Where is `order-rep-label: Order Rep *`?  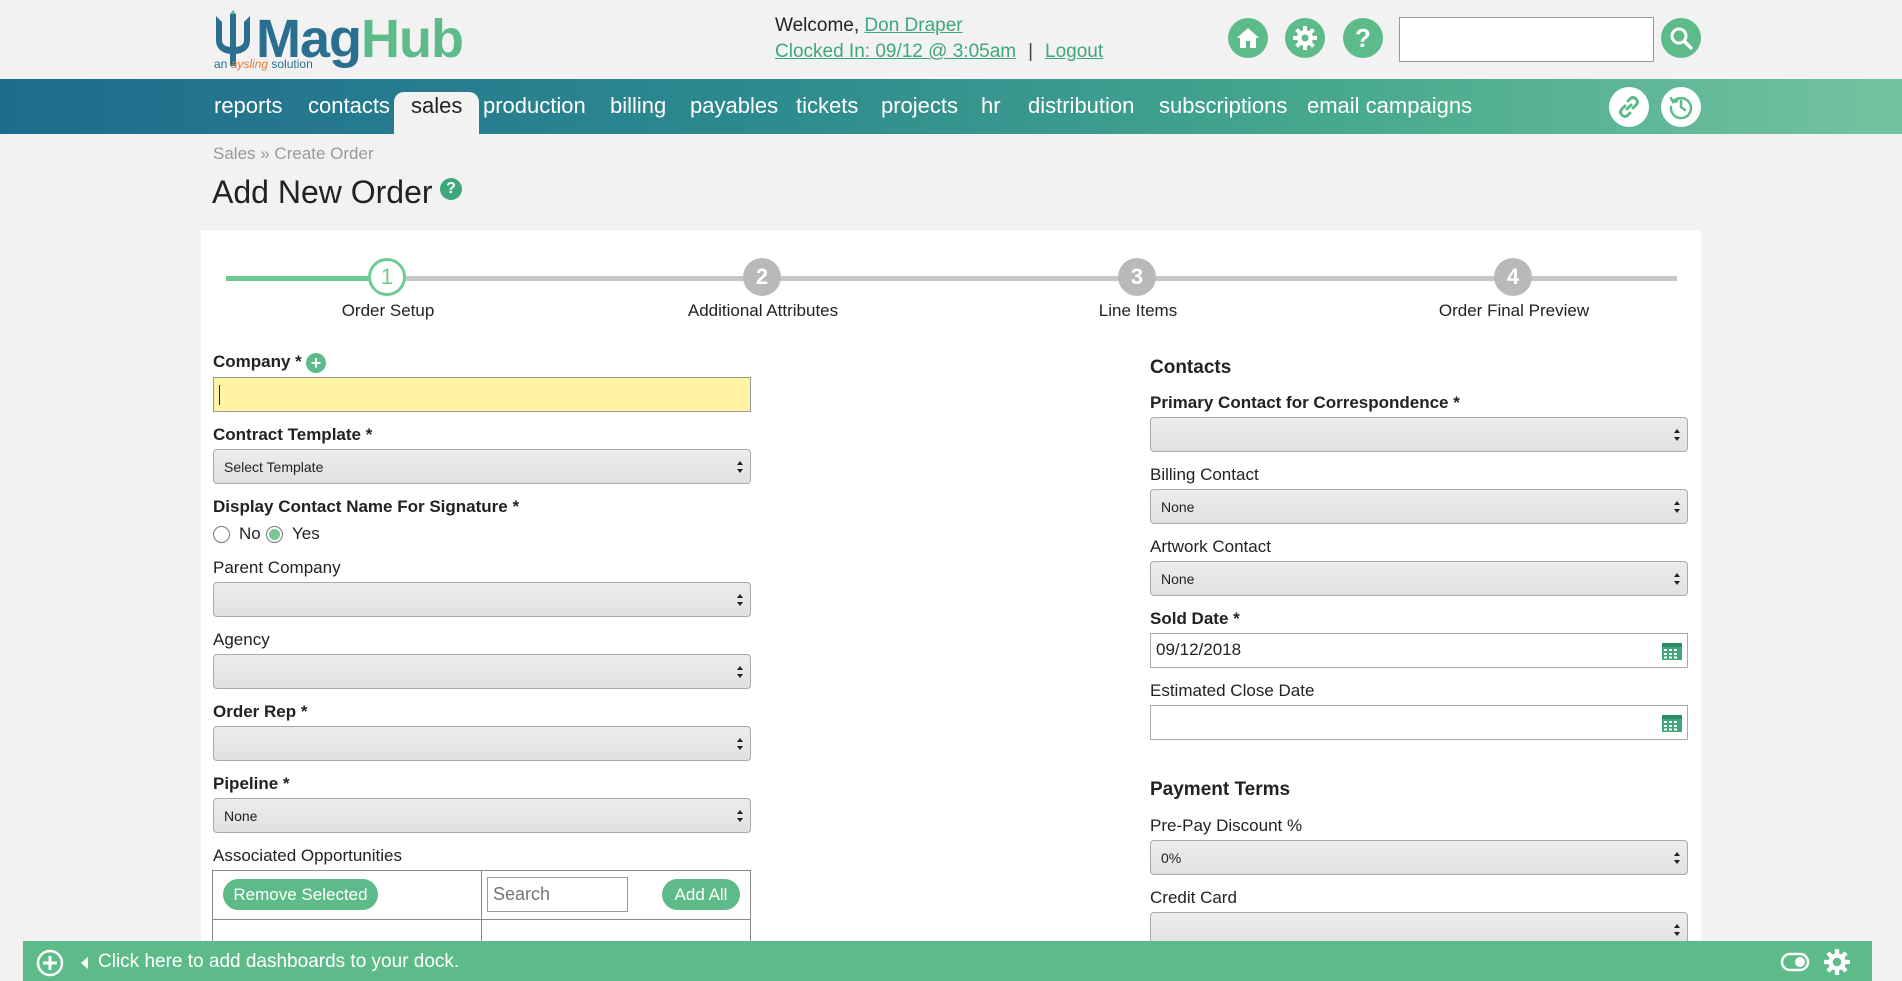 order-rep-label: Order Rep * is located at coordinates (260, 711).